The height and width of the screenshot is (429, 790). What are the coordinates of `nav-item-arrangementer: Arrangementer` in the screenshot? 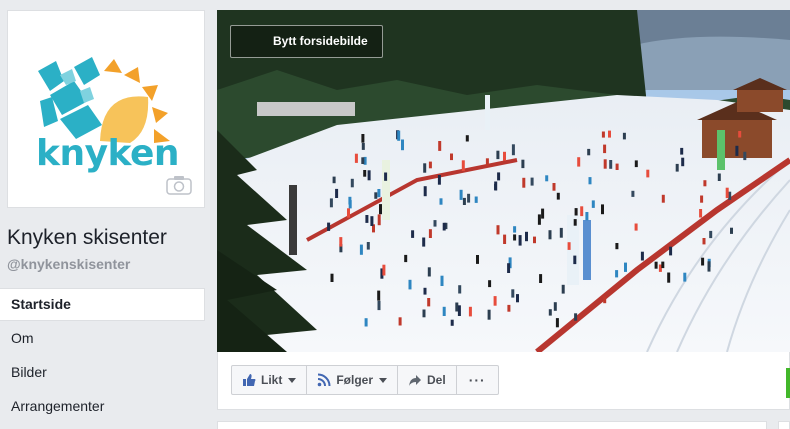 It's located at (102, 406).